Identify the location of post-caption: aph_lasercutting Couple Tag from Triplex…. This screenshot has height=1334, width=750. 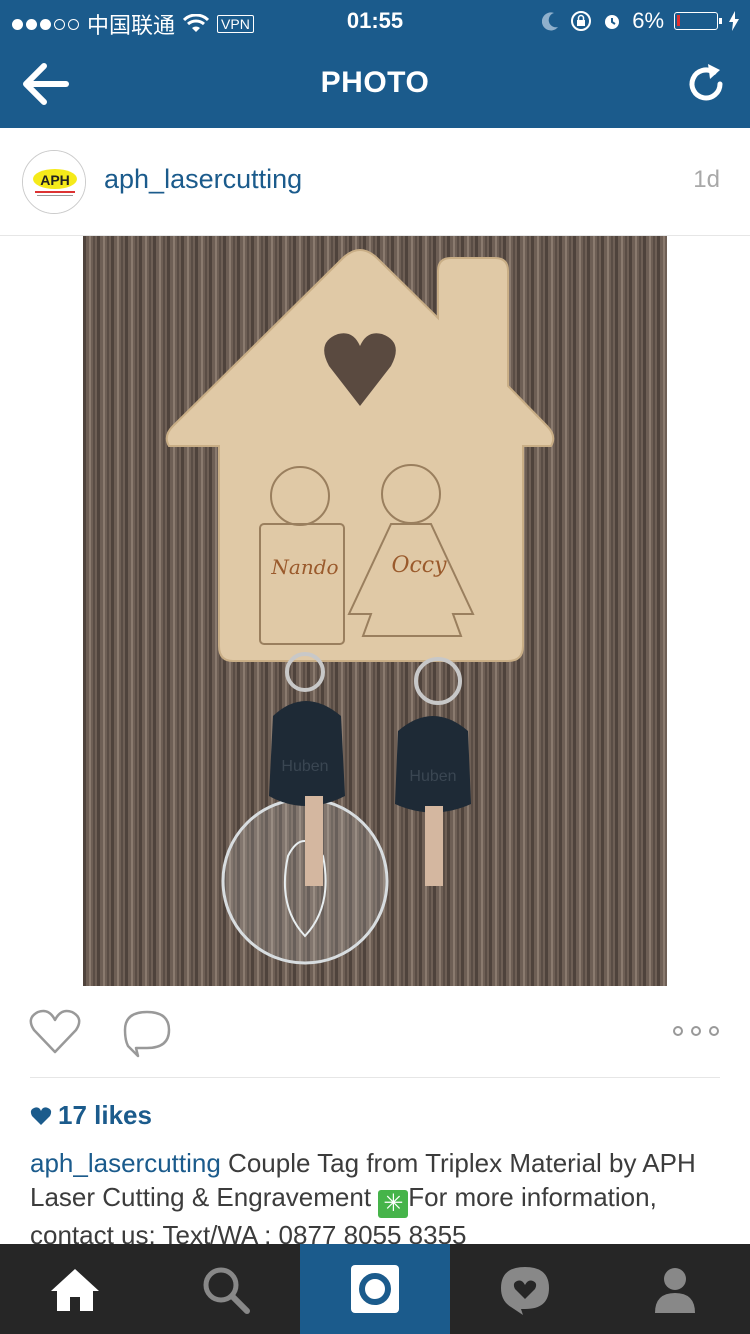
(380, 1199).